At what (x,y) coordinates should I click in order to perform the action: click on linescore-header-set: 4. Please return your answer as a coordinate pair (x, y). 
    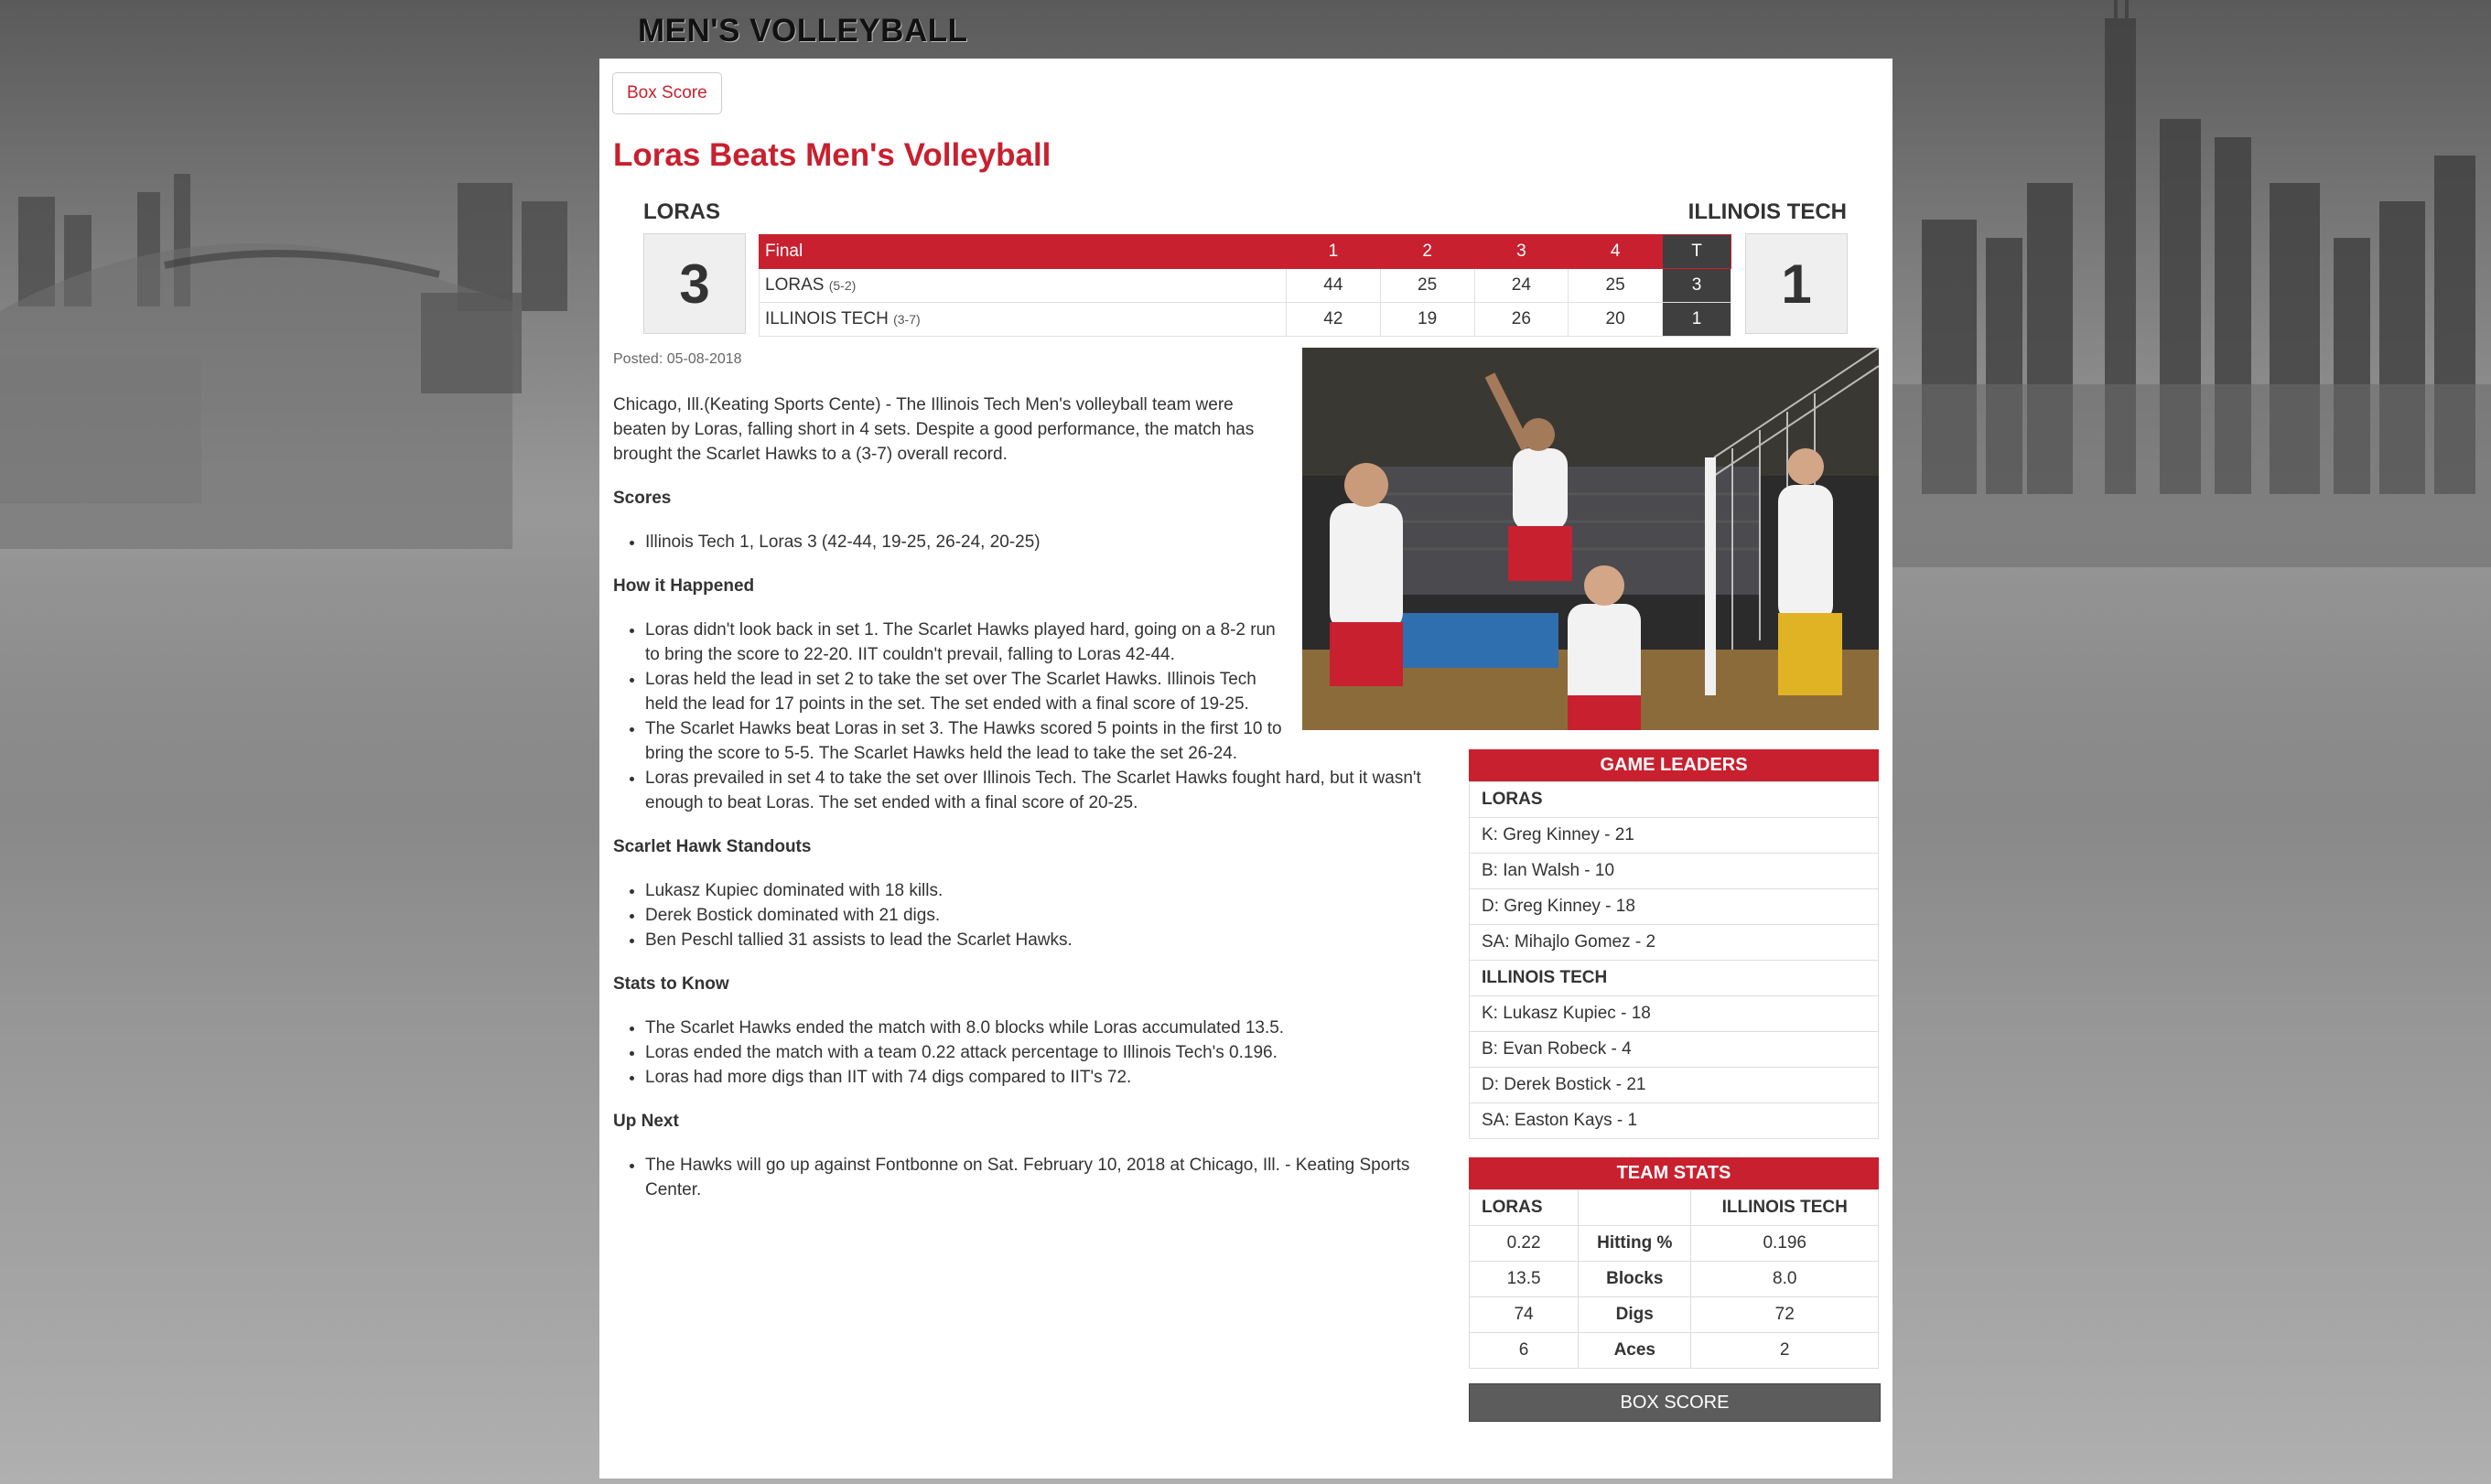
    Looking at the image, I should click on (1615, 251).